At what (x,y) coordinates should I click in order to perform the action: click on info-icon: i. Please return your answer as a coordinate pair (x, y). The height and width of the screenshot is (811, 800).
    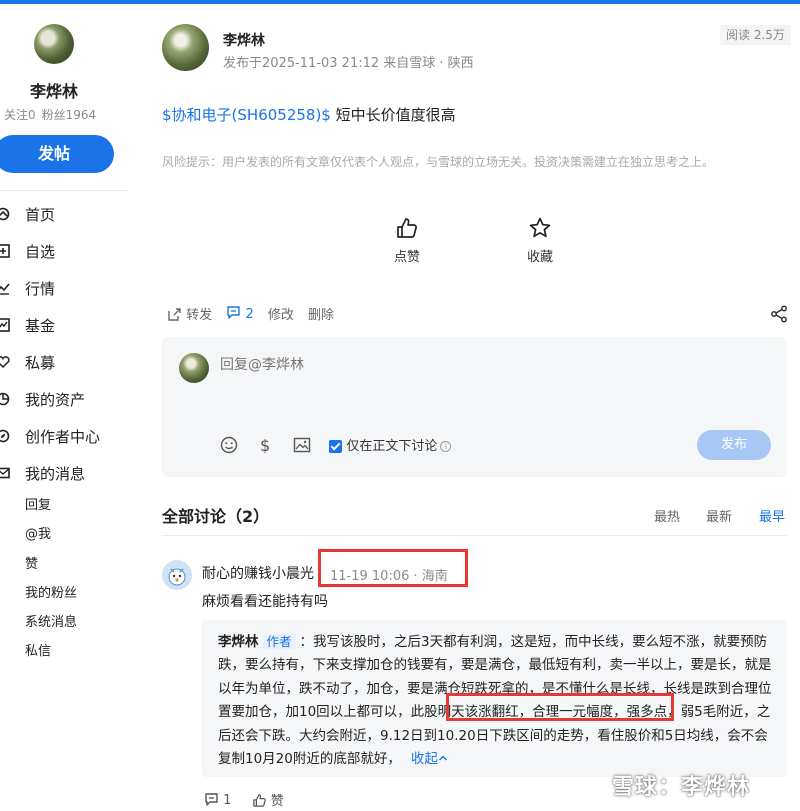
    Looking at the image, I should click on (446, 446).